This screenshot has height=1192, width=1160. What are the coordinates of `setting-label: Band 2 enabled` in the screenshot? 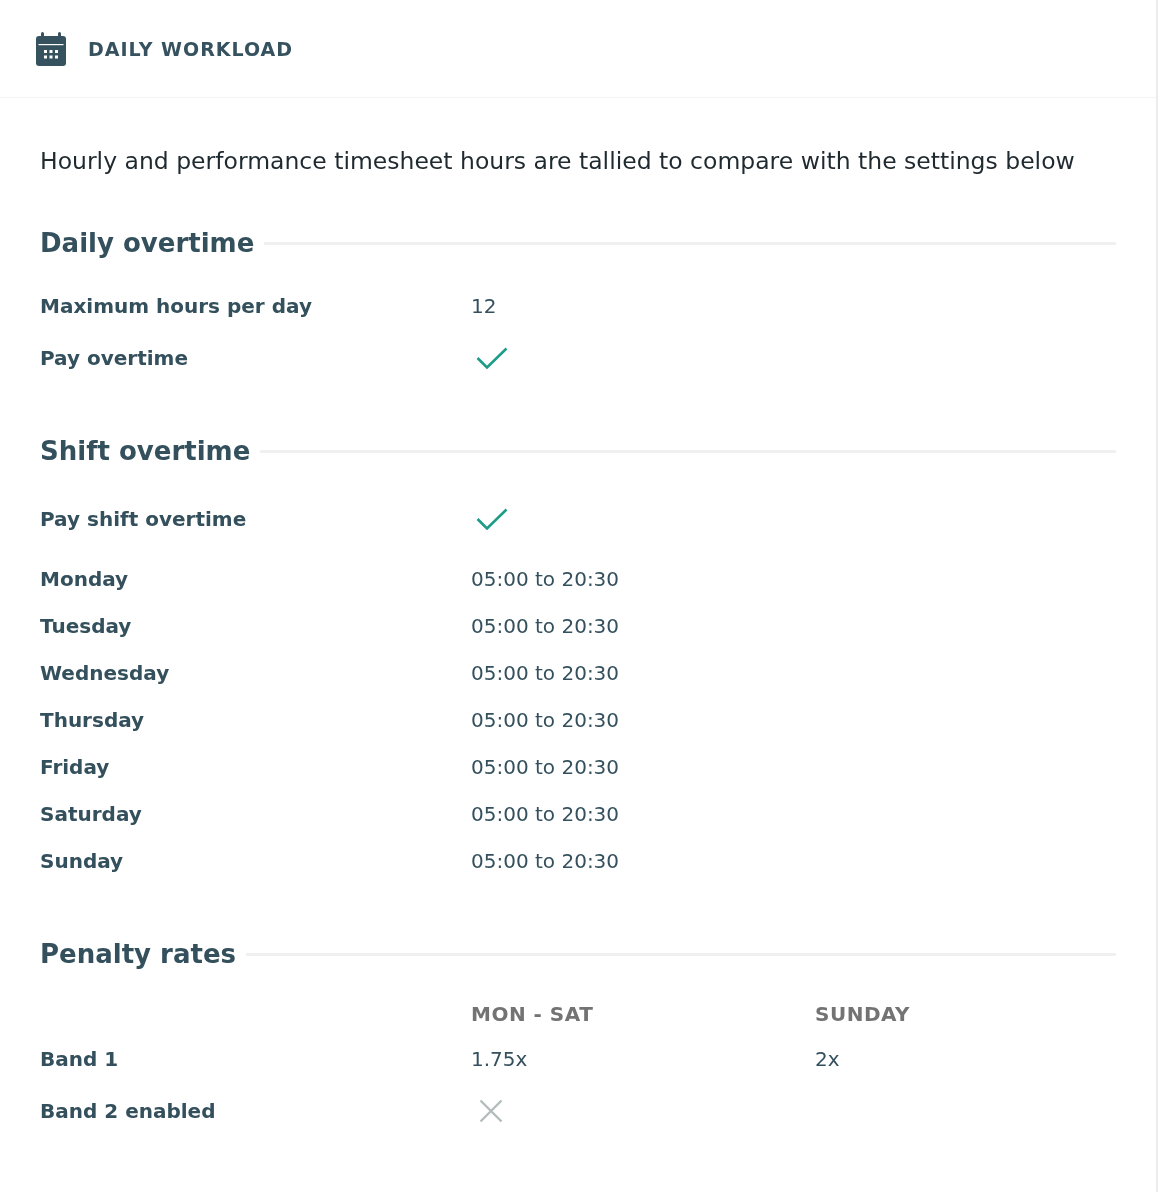 It's located at (128, 1110).